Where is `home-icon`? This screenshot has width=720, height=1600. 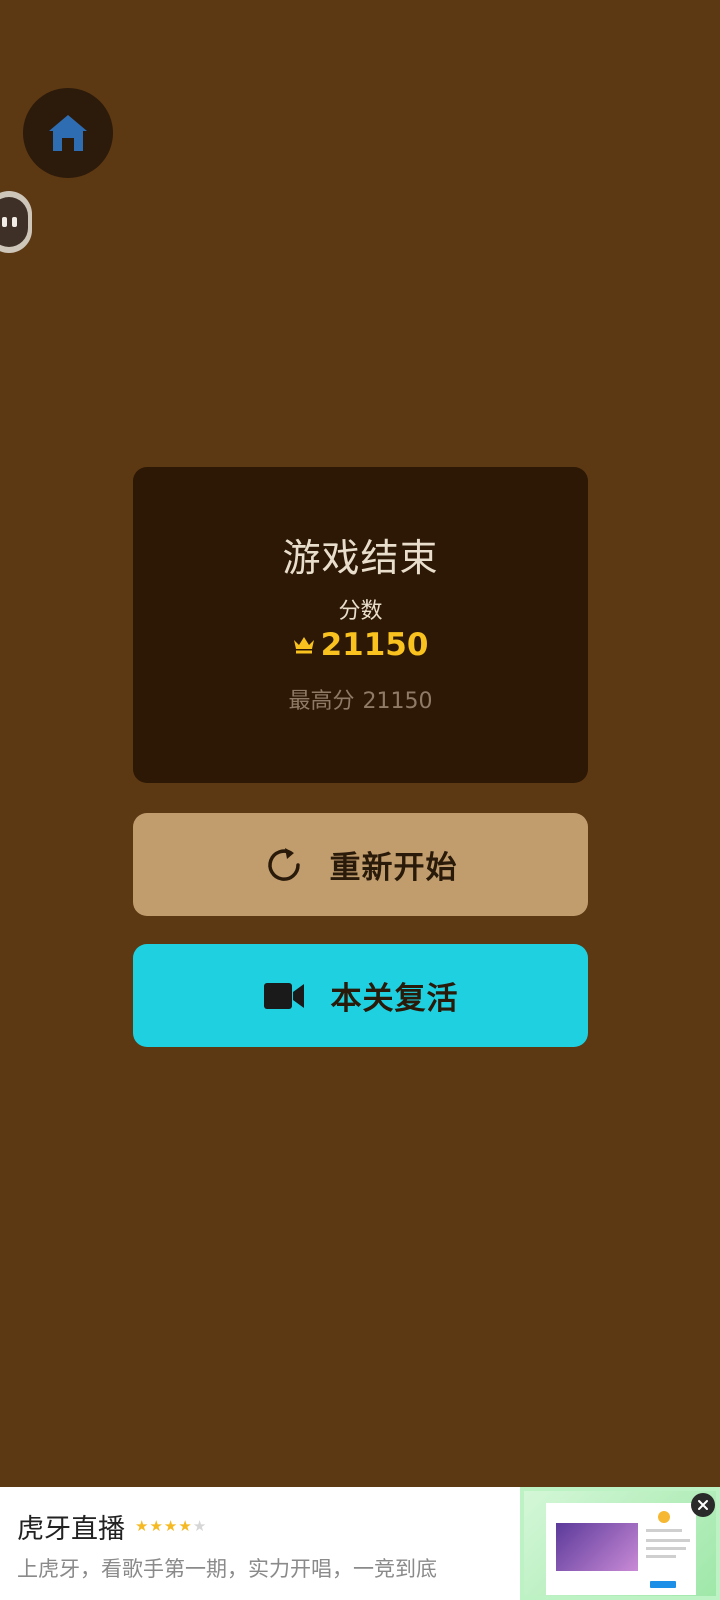
home-icon is located at coordinates (68, 133).